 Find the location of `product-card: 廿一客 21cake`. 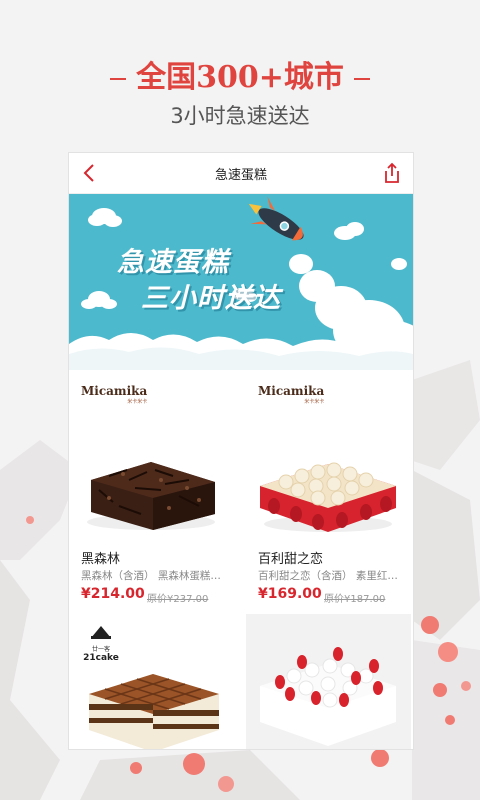

product-card: 廿一客 21cake is located at coordinates (151, 681).